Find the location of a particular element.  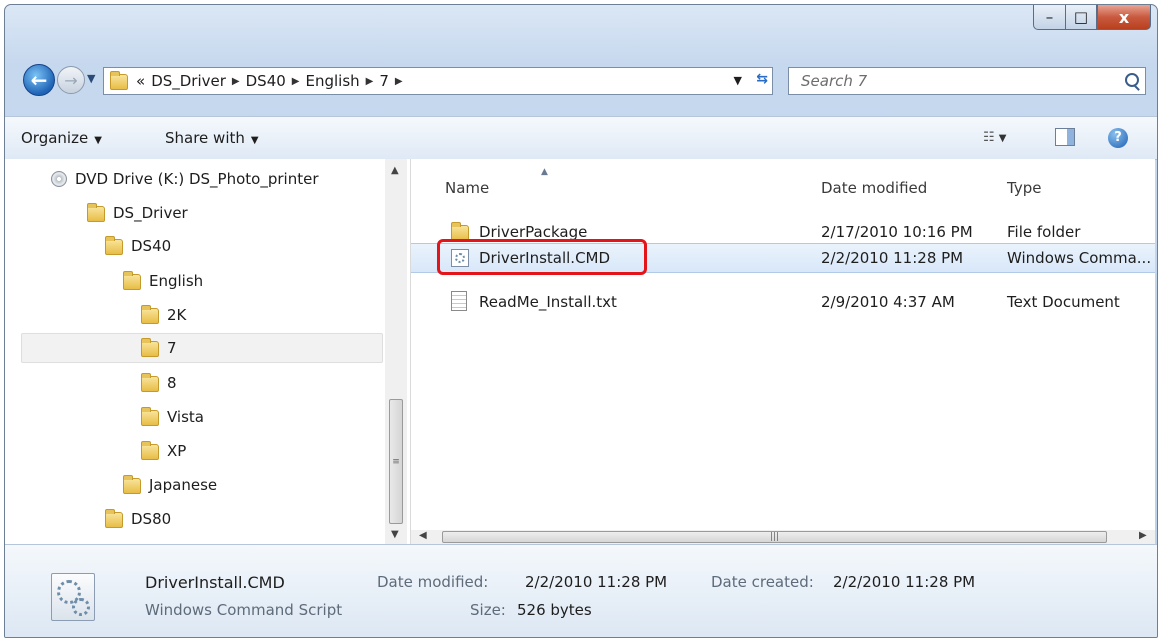

details-date-created-label: Date created: is located at coordinates (762, 582).